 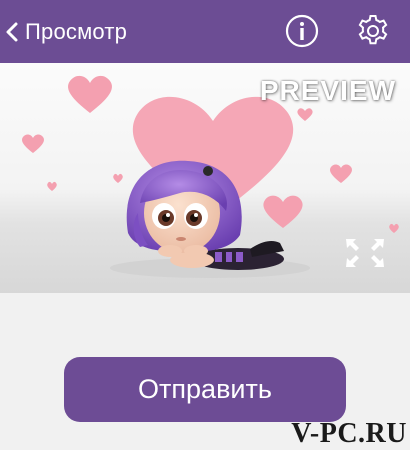 I want to click on screen-title: Просмотр, so click(x=76, y=31).